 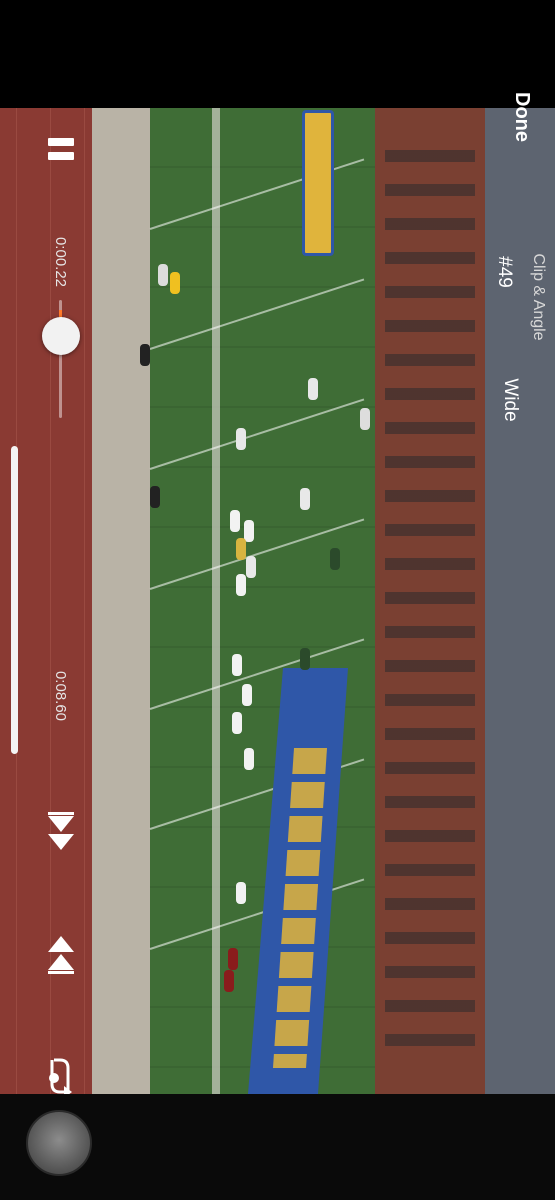 I want to click on sideline-apron, so click(x=122, y=601).